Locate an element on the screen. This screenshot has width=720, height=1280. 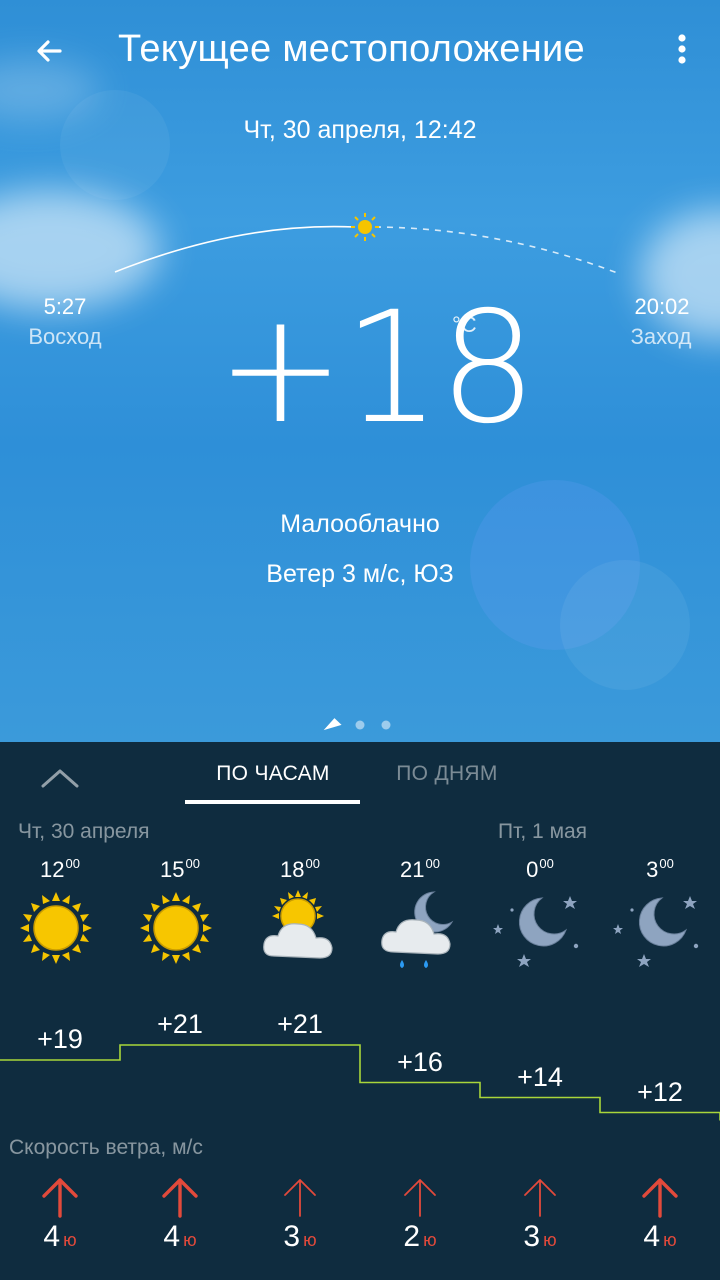
more-options-button is located at coordinates (682, 52).